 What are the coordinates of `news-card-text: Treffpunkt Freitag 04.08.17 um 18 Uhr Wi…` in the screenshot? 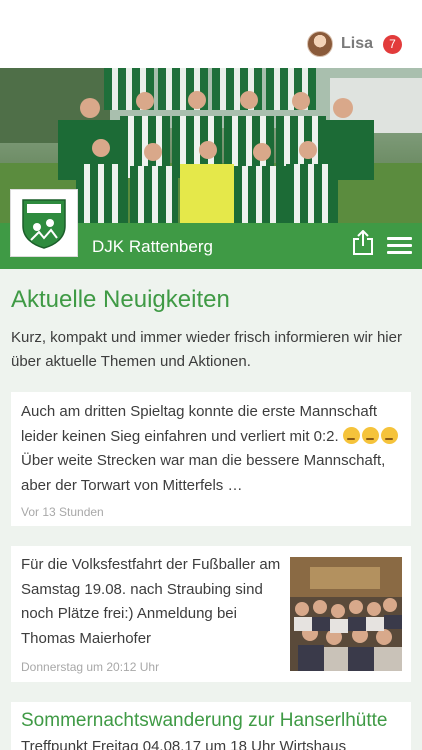 It's located at (184, 744).